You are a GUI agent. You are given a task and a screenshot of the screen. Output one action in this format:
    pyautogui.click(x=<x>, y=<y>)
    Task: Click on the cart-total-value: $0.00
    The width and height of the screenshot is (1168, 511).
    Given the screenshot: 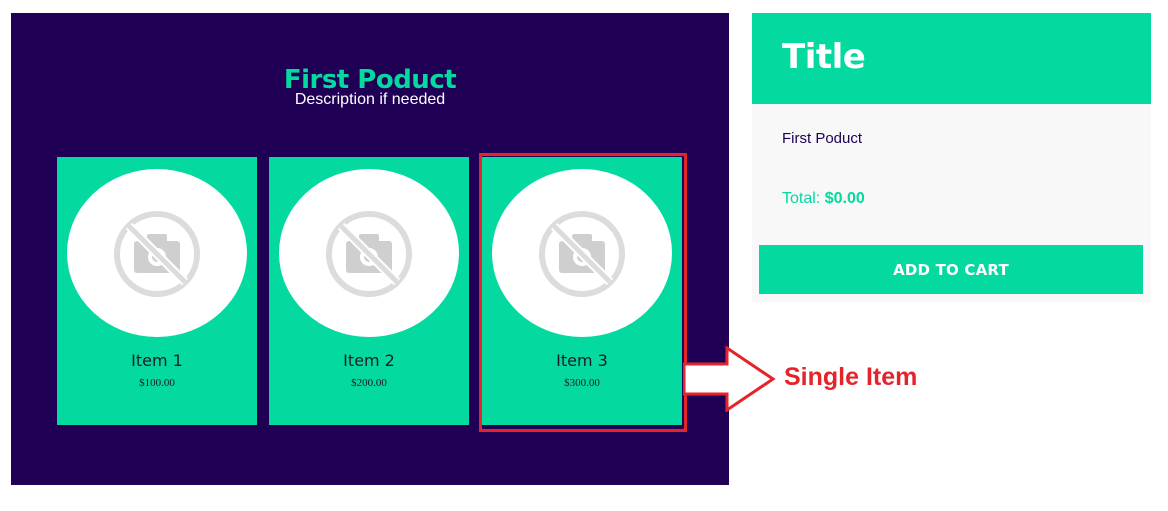 What is the action you would take?
    pyautogui.click(x=844, y=198)
    